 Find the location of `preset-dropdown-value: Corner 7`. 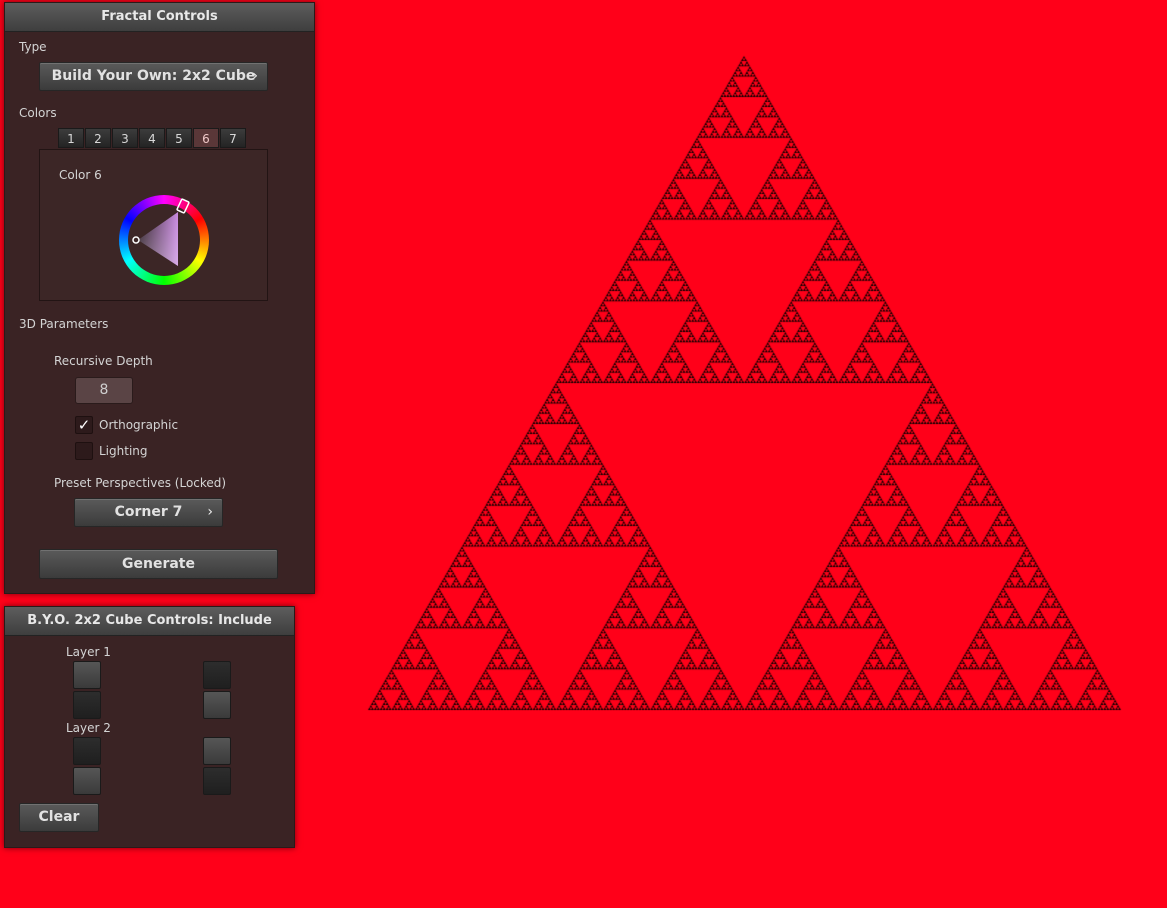

preset-dropdown-value: Corner 7 is located at coordinates (148, 512).